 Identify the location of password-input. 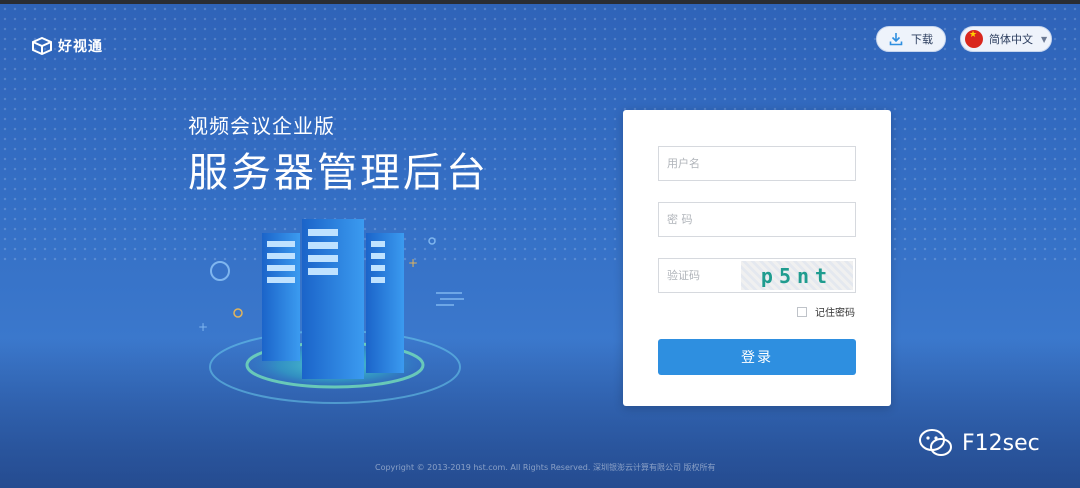
(757, 219).